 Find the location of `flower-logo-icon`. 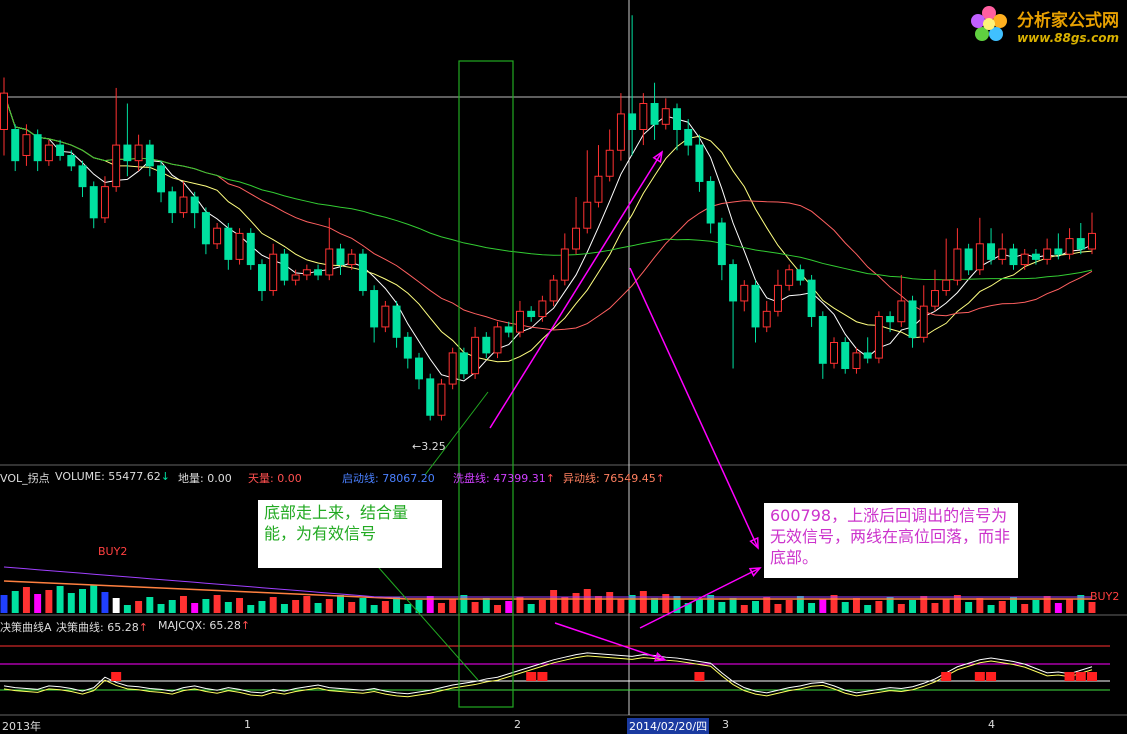

flower-logo-icon is located at coordinates (989, 23).